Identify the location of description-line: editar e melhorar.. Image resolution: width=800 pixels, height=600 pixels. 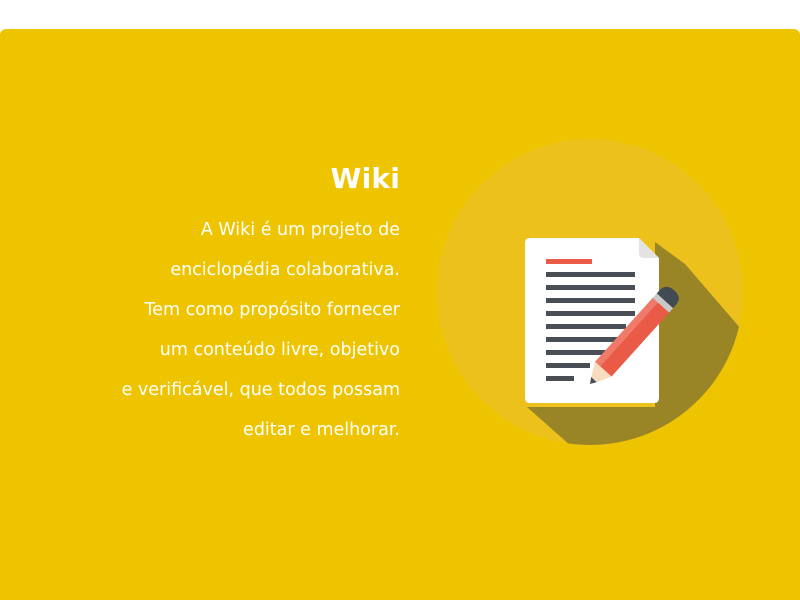
(321, 430).